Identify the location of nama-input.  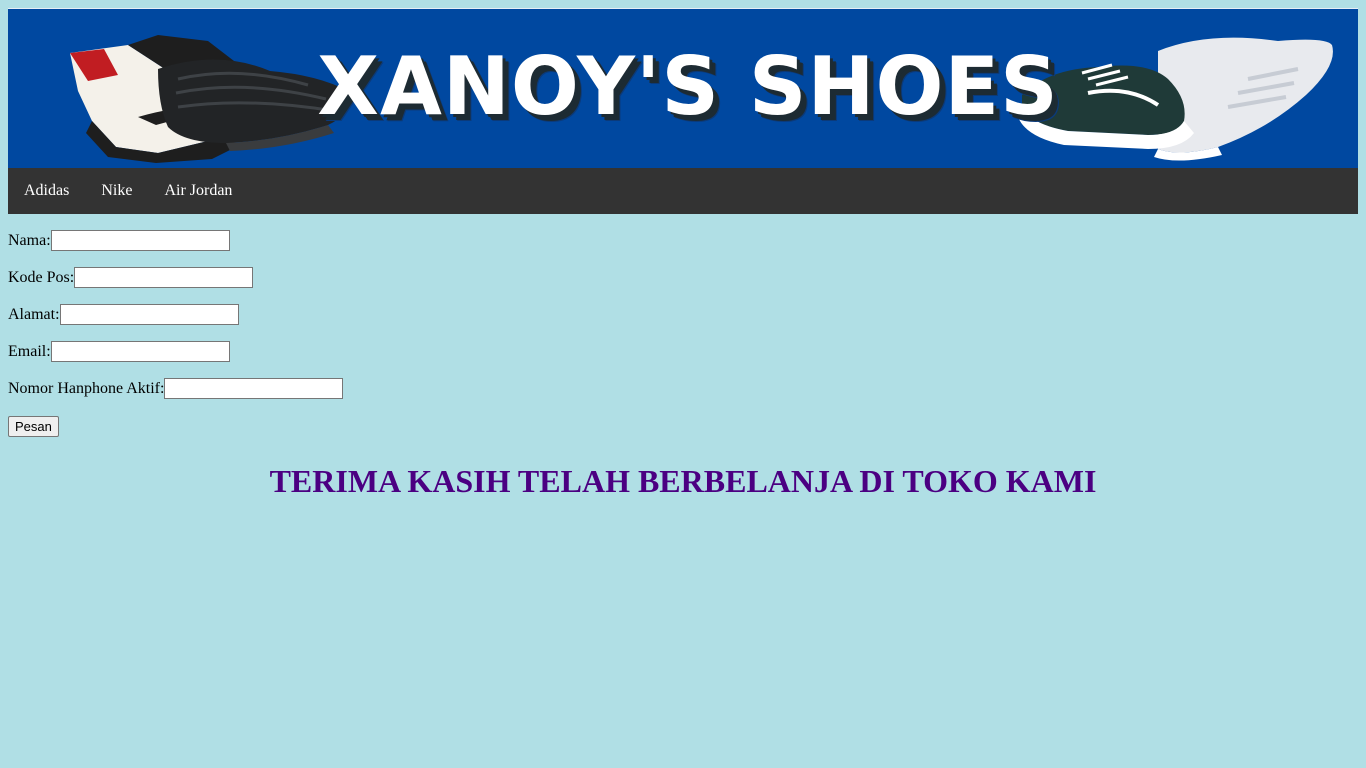
(140, 240).